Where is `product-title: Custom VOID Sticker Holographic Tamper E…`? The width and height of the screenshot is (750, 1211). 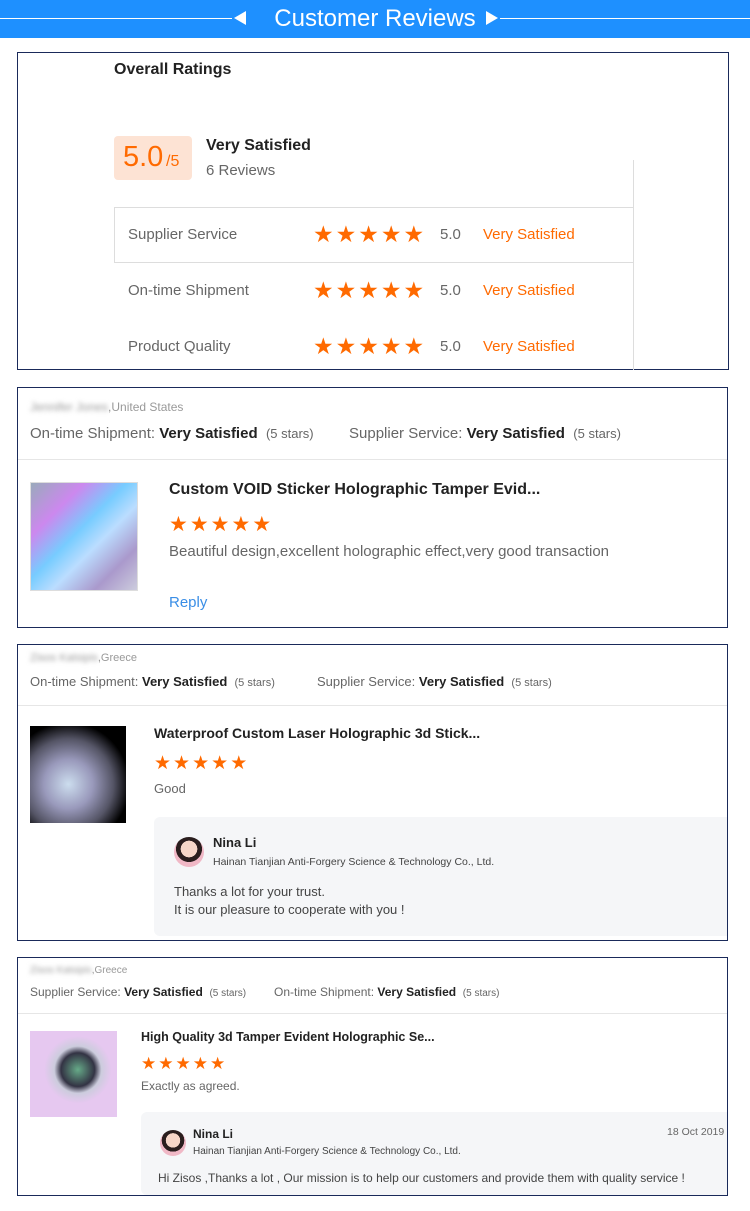 product-title: Custom VOID Sticker Holographic Tamper E… is located at coordinates (354, 490).